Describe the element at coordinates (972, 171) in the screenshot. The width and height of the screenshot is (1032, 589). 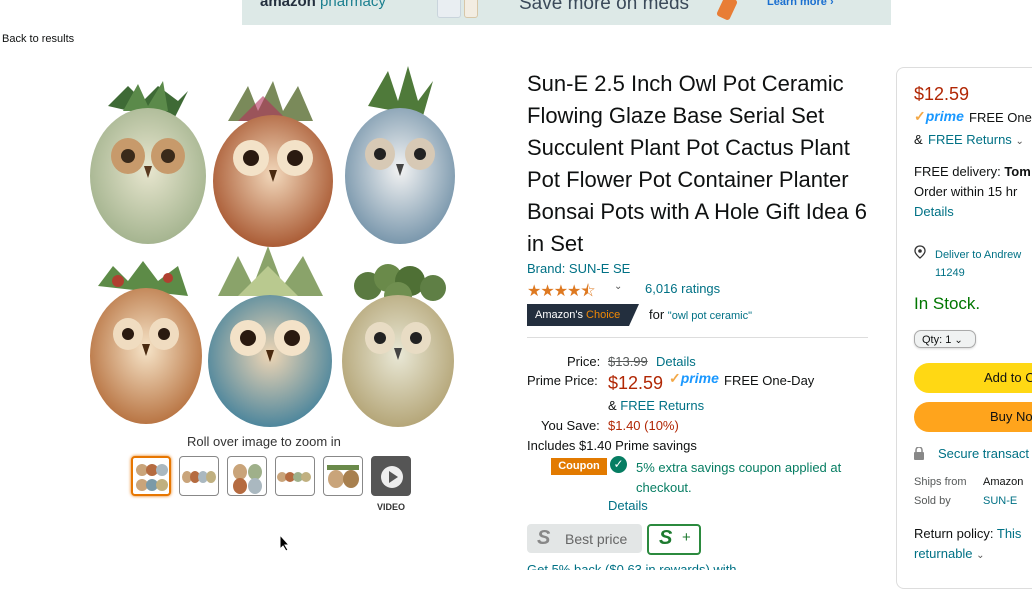
I see `buybox-delivery: FREE delivery: Tom` at that location.